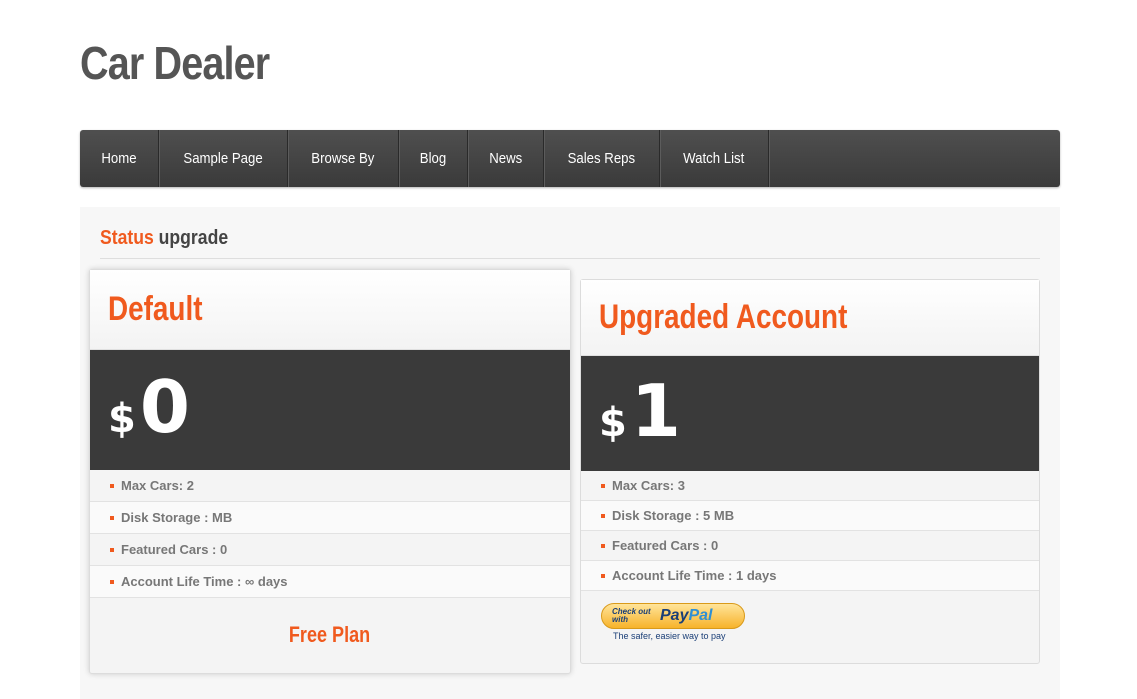  Describe the element at coordinates (193, 238) in the screenshot. I see `section-title-rest: upgrade` at that location.